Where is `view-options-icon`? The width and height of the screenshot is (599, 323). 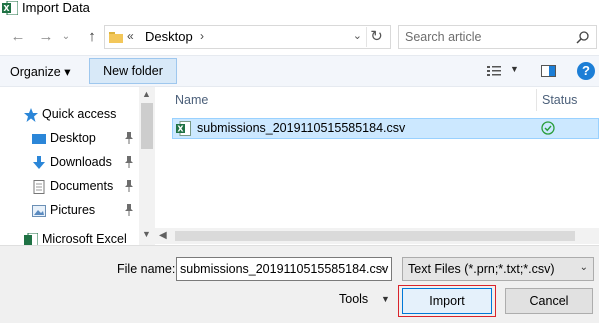
view-options-icon is located at coordinates (494, 71).